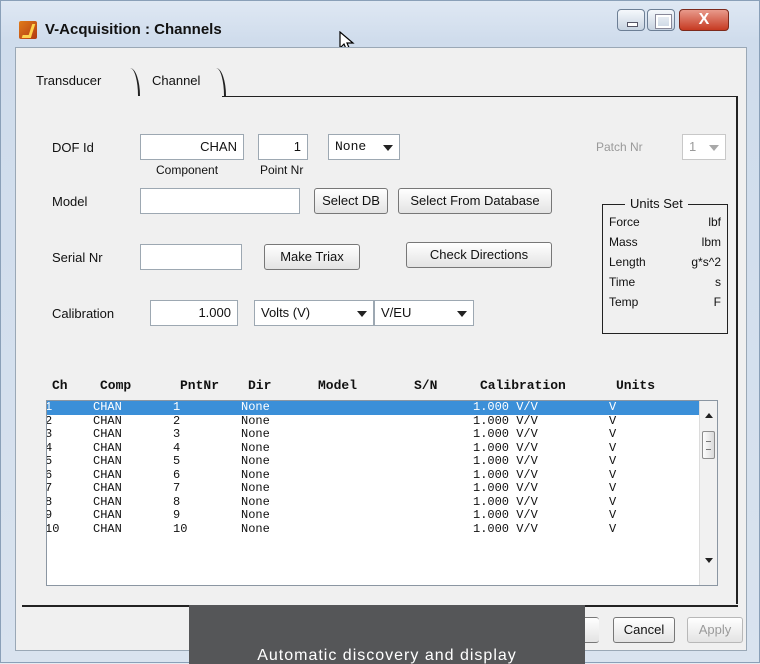 The image size is (760, 664). I want to click on select-from-database-button: Select From Database, so click(475, 201).